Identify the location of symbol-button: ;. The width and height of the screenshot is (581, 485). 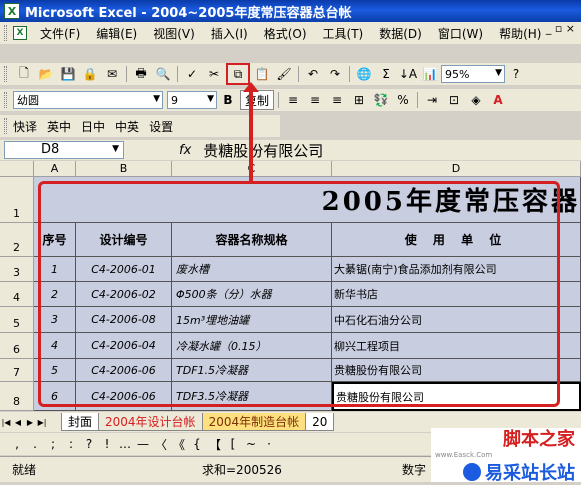
(53, 444).